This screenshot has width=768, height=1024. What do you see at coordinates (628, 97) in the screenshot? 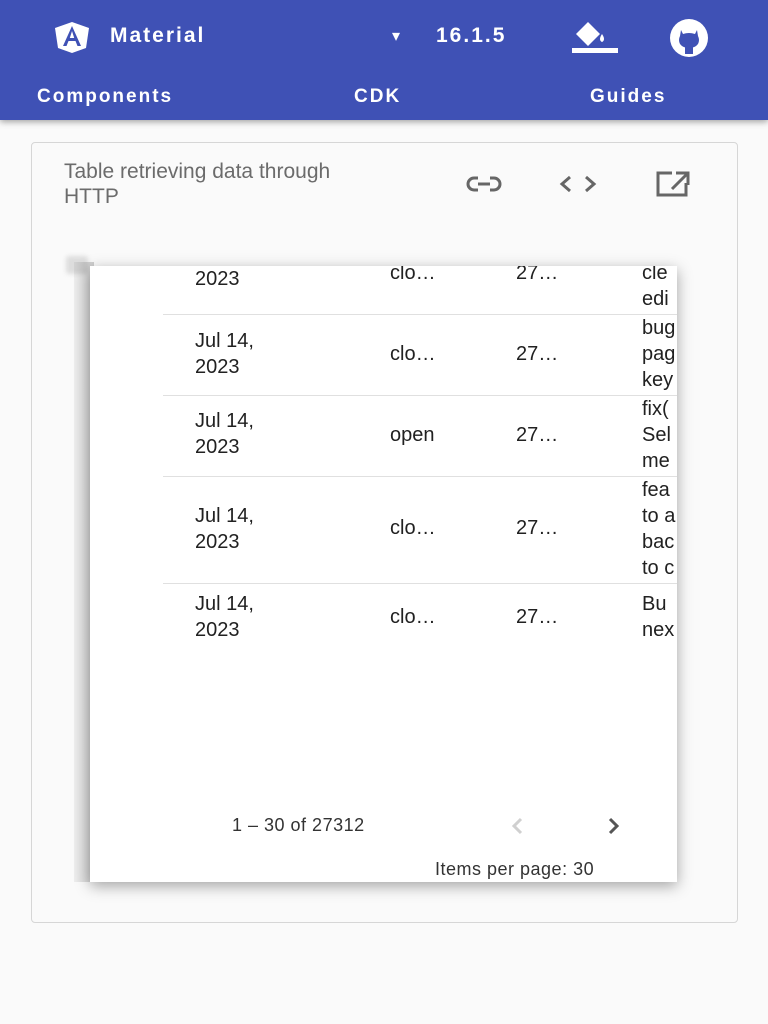
I see `nav-guides: Guides` at bounding box center [628, 97].